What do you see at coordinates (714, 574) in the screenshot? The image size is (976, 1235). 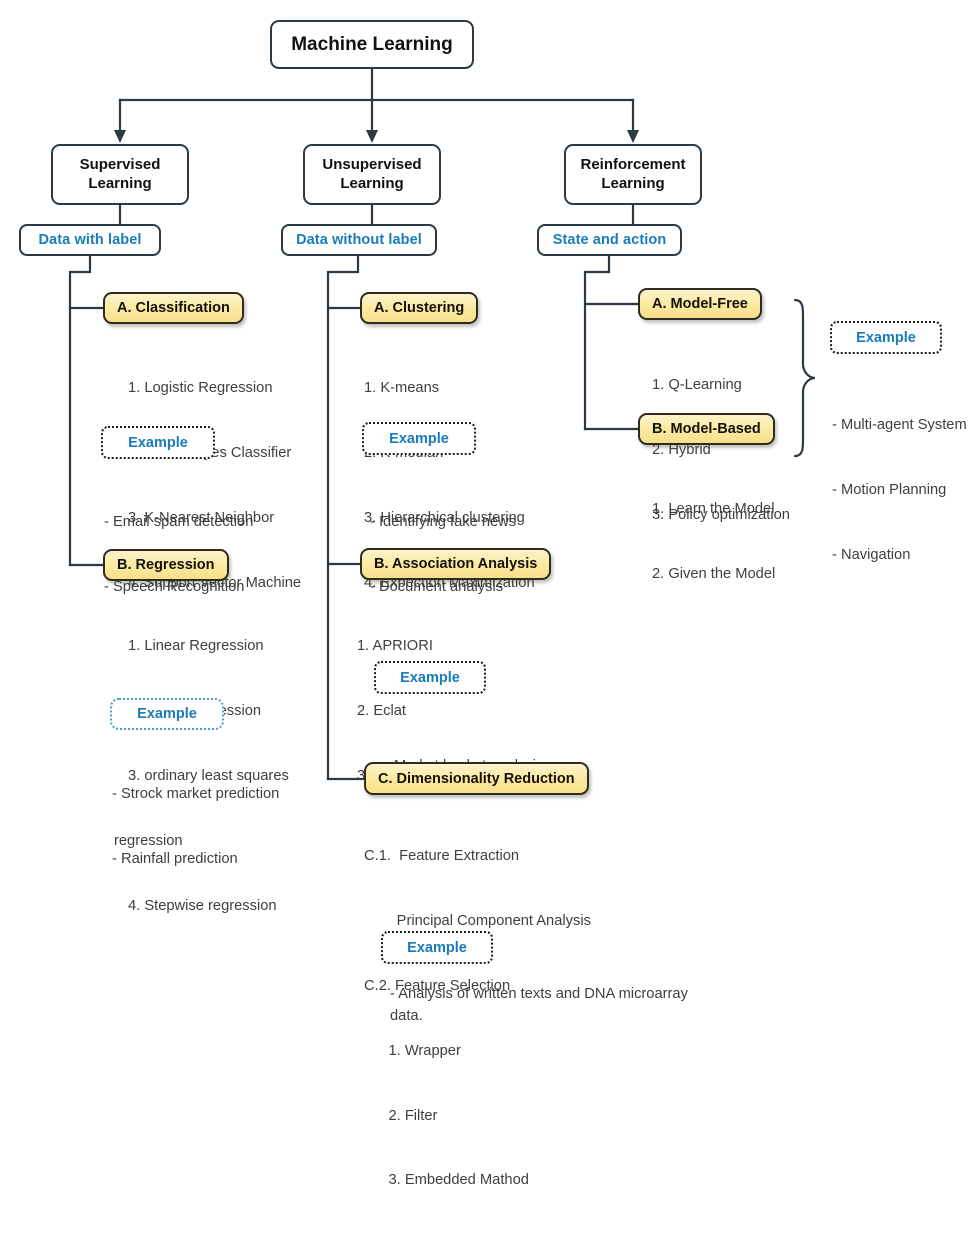 I see `list-item: 2. Given the Model` at bounding box center [714, 574].